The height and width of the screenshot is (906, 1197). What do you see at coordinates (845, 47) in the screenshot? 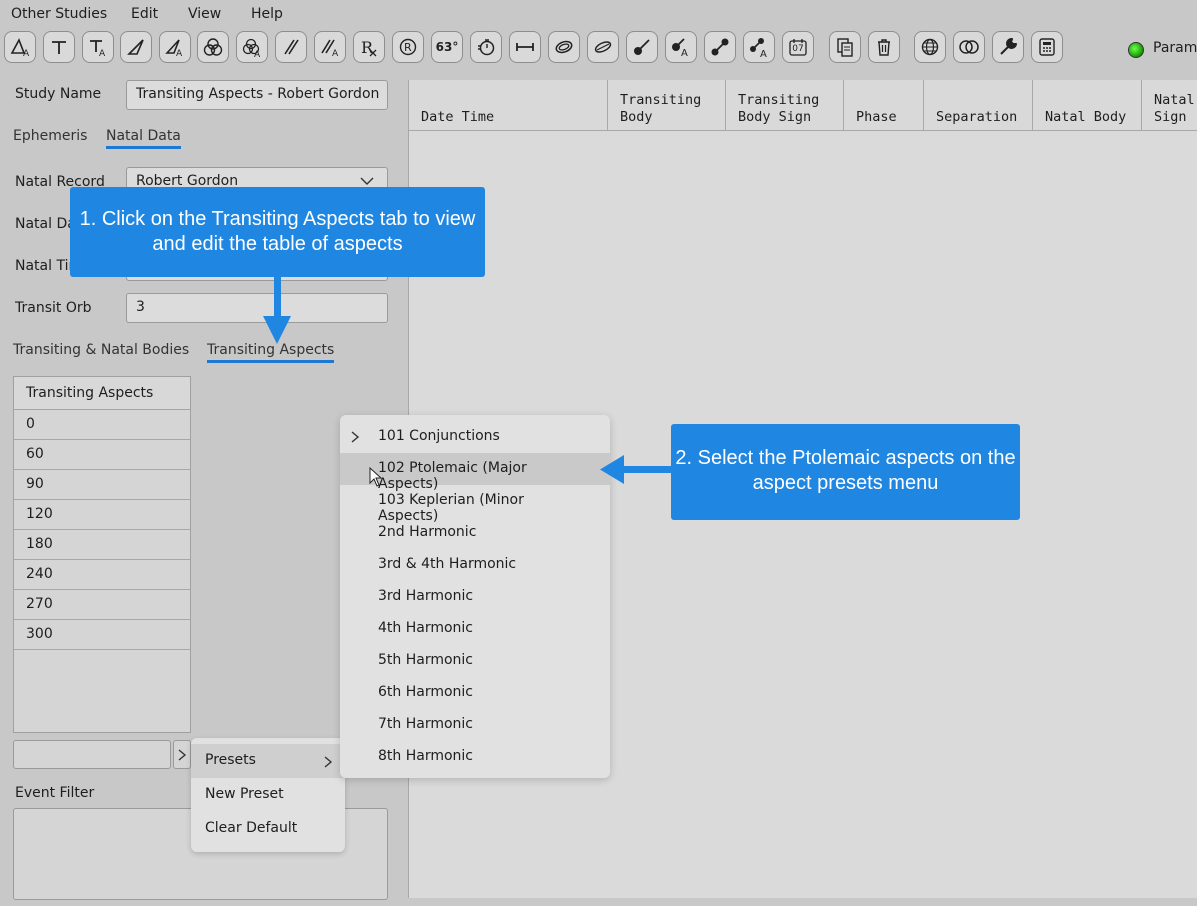
I see `copy-icon` at bounding box center [845, 47].